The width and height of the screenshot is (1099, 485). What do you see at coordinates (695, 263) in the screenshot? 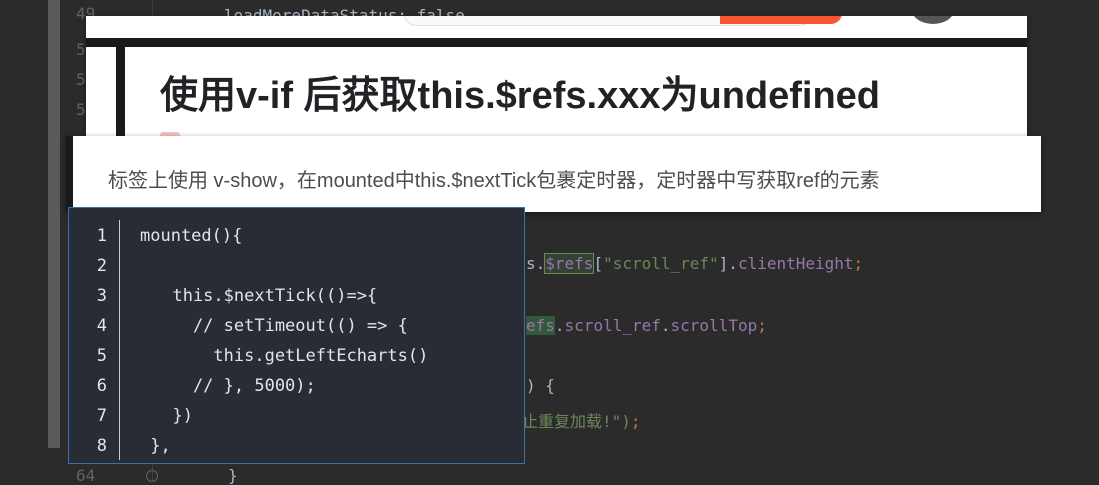
I see `ide-code-line: s.$refs["scroll_ref"].clientHeight;` at bounding box center [695, 263].